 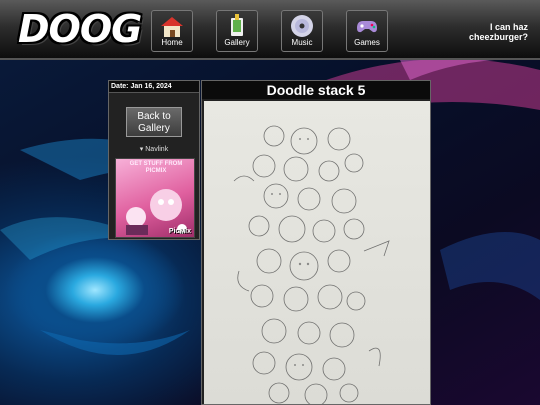 I want to click on back-to-gallery-button: Back to Gallery, so click(x=154, y=122).